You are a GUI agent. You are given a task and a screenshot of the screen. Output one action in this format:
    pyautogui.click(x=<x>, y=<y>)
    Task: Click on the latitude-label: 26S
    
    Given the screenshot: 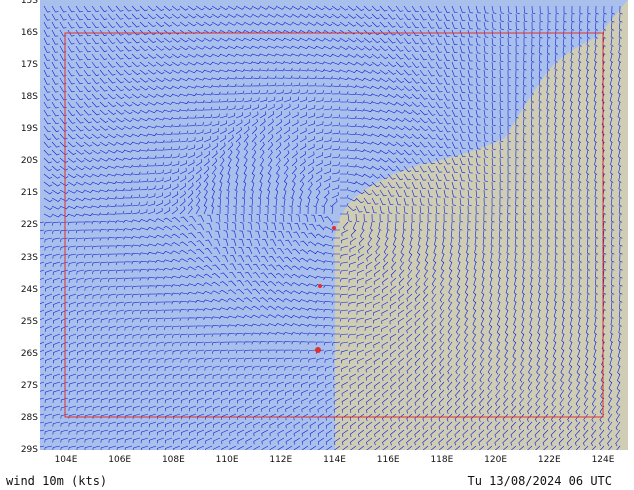 What is the action you would take?
    pyautogui.click(x=29, y=353)
    